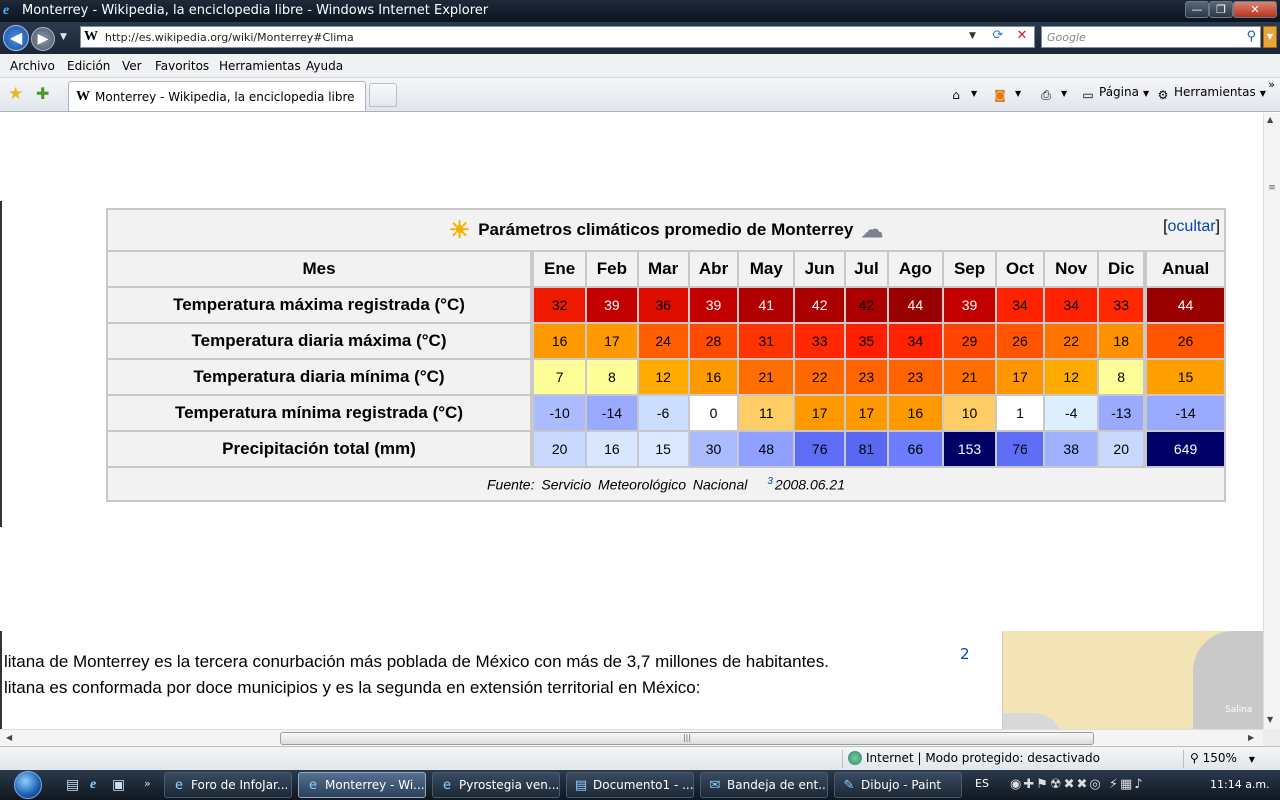  I want to click on switch-windows-icon: ▣, so click(118, 785).